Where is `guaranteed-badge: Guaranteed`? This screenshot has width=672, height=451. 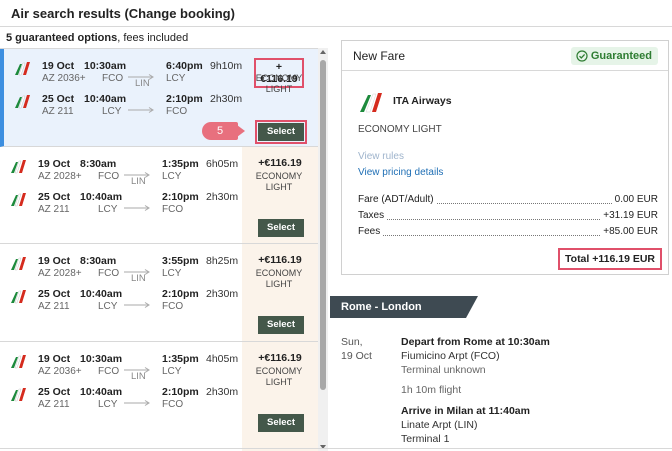 guaranteed-badge: Guaranteed is located at coordinates (614, 56).